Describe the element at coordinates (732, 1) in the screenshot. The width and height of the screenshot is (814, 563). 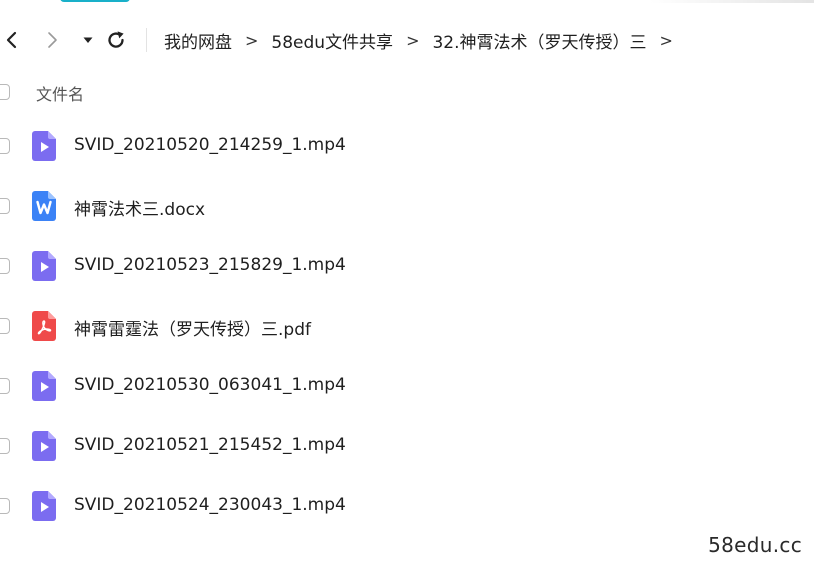
I see `top-divider` at that location.